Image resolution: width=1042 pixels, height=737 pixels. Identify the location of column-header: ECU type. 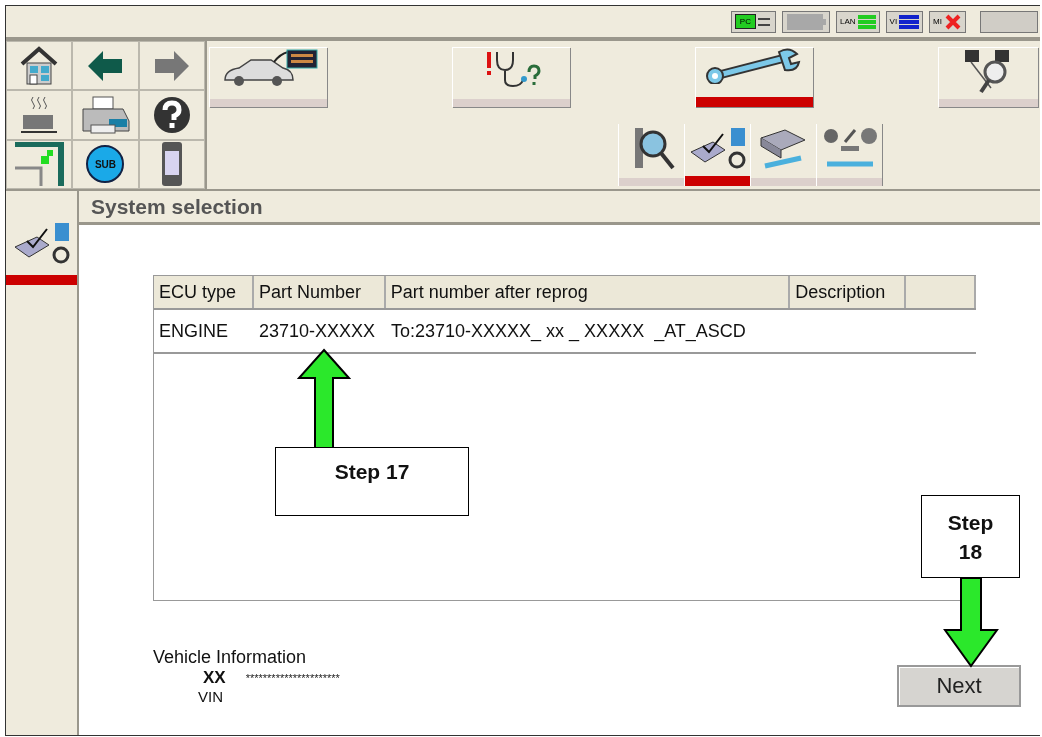
(204, 292).